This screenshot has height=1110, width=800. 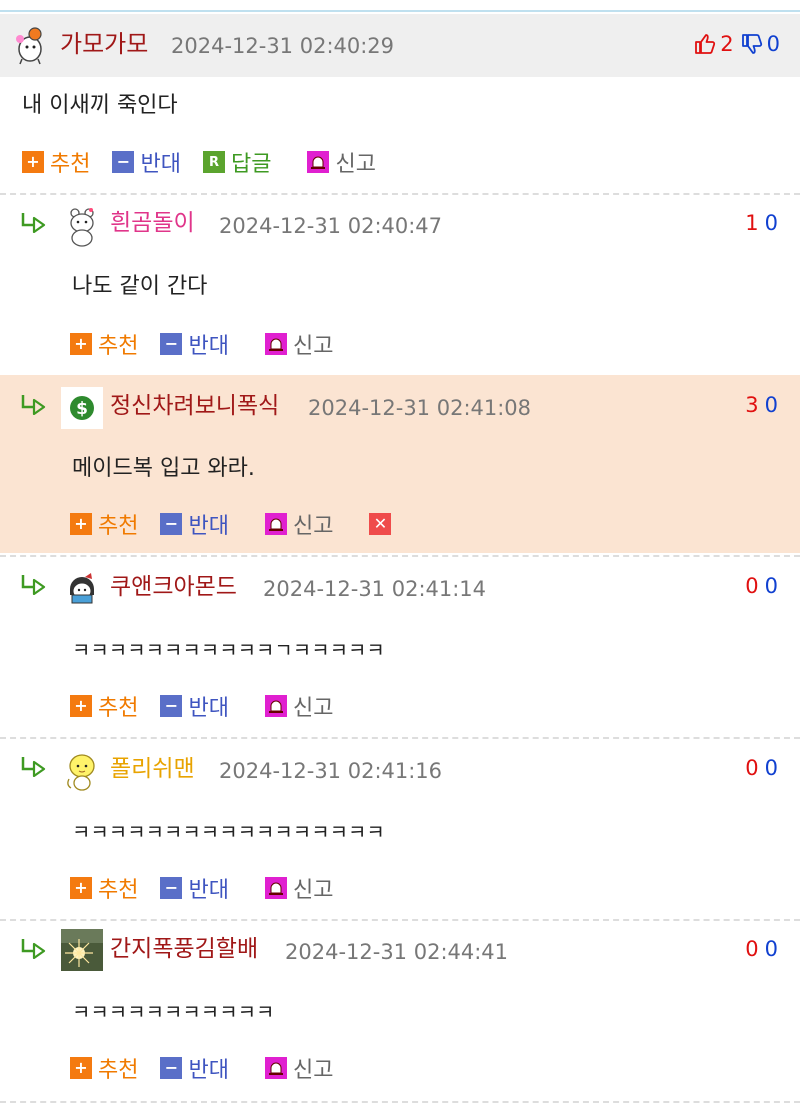 I want to click on comment-date: 2024-12-31 02:41:16, so click(x=331, y=771).